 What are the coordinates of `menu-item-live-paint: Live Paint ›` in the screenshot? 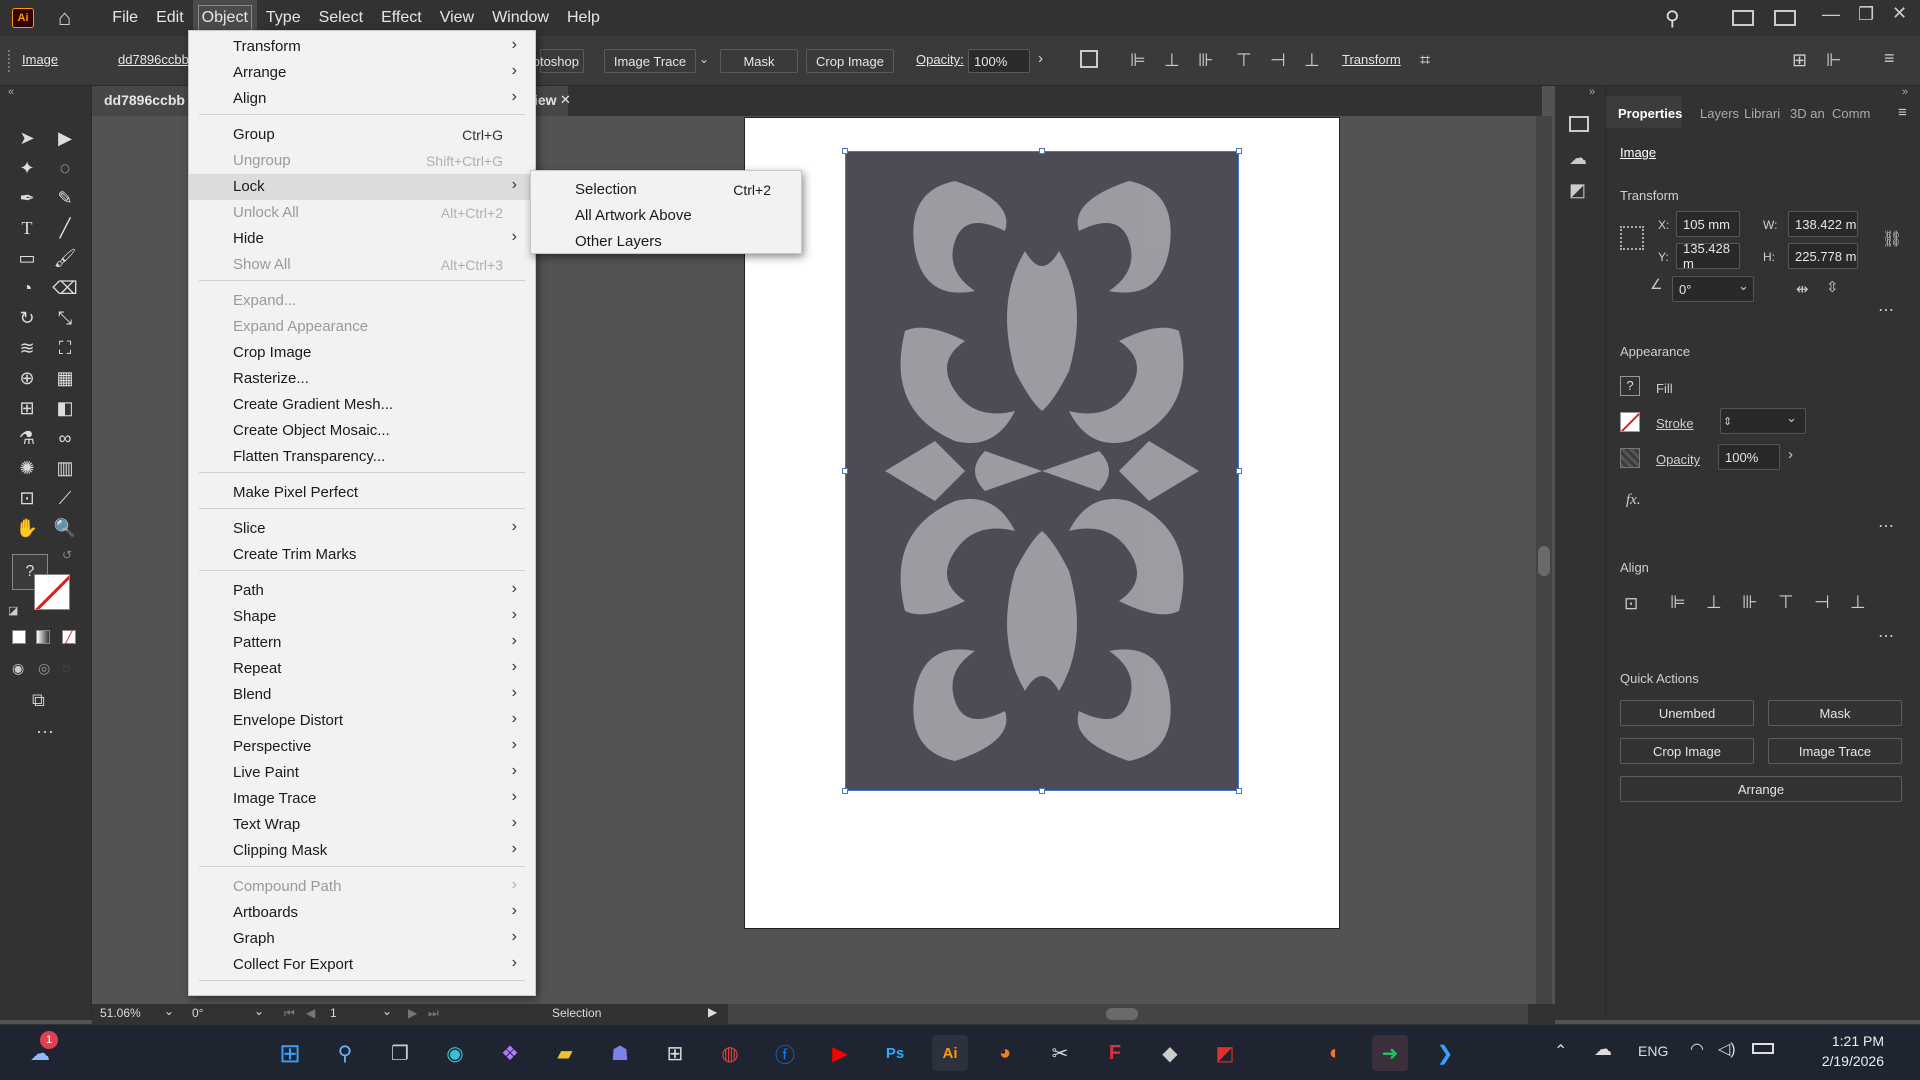 It's located at (362, 773).